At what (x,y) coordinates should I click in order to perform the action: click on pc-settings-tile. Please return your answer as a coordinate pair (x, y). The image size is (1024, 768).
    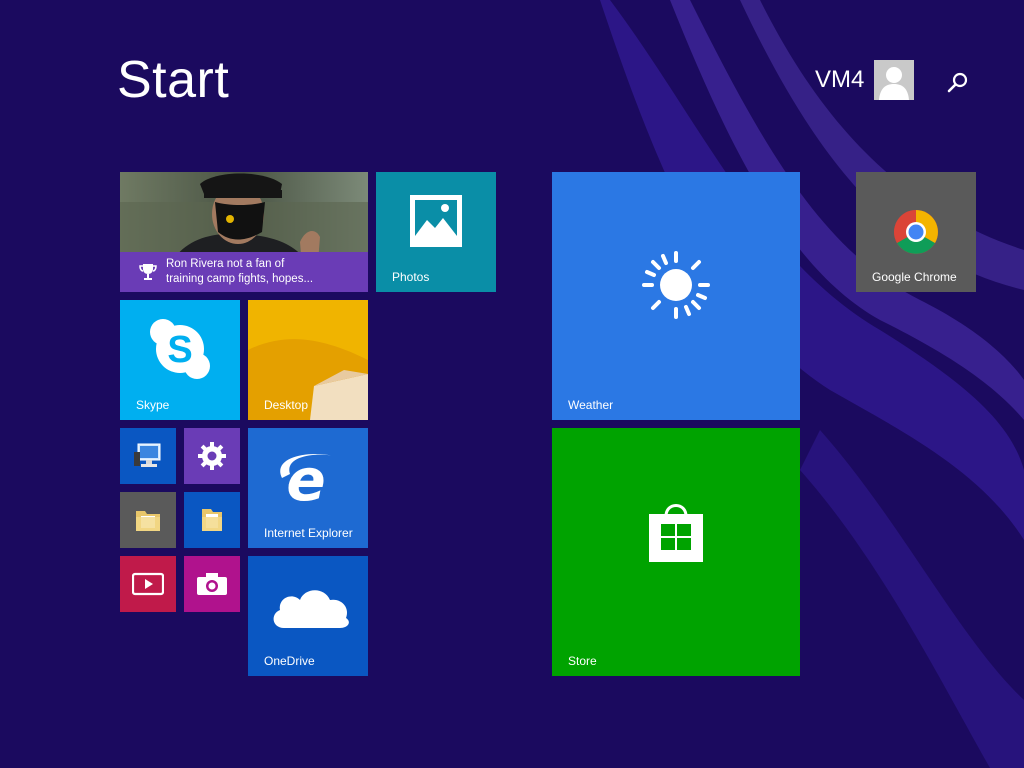
    Looking at the image, I should click on (212, 456).